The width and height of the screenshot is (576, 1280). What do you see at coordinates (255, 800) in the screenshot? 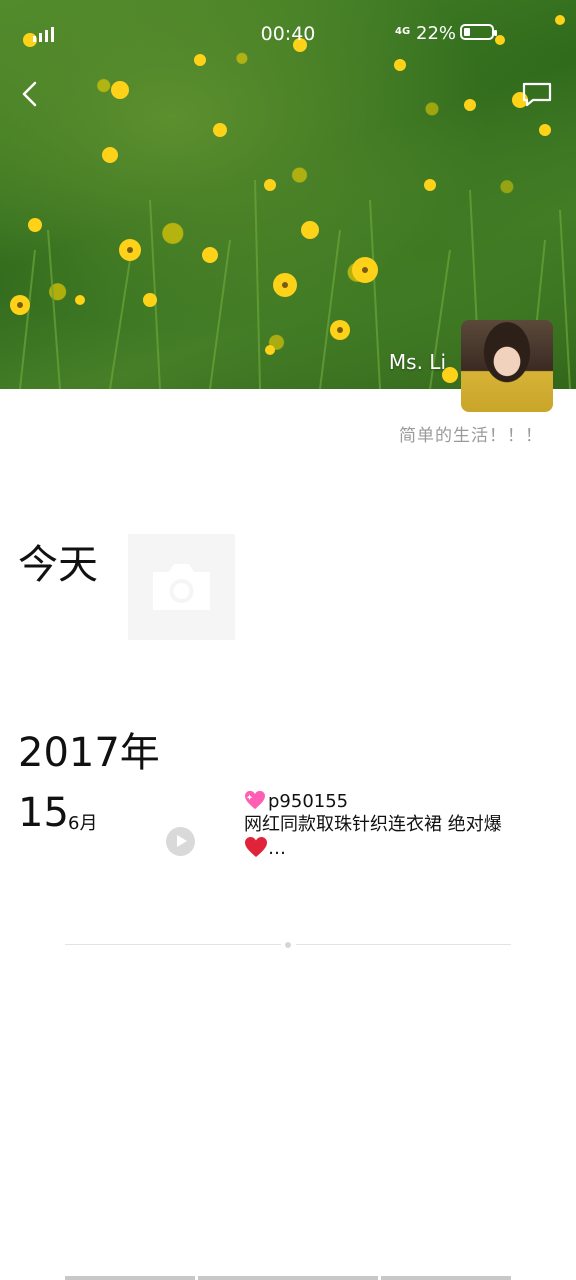
I see `sparkling-heart-icon` at bounding box center [255, 800].